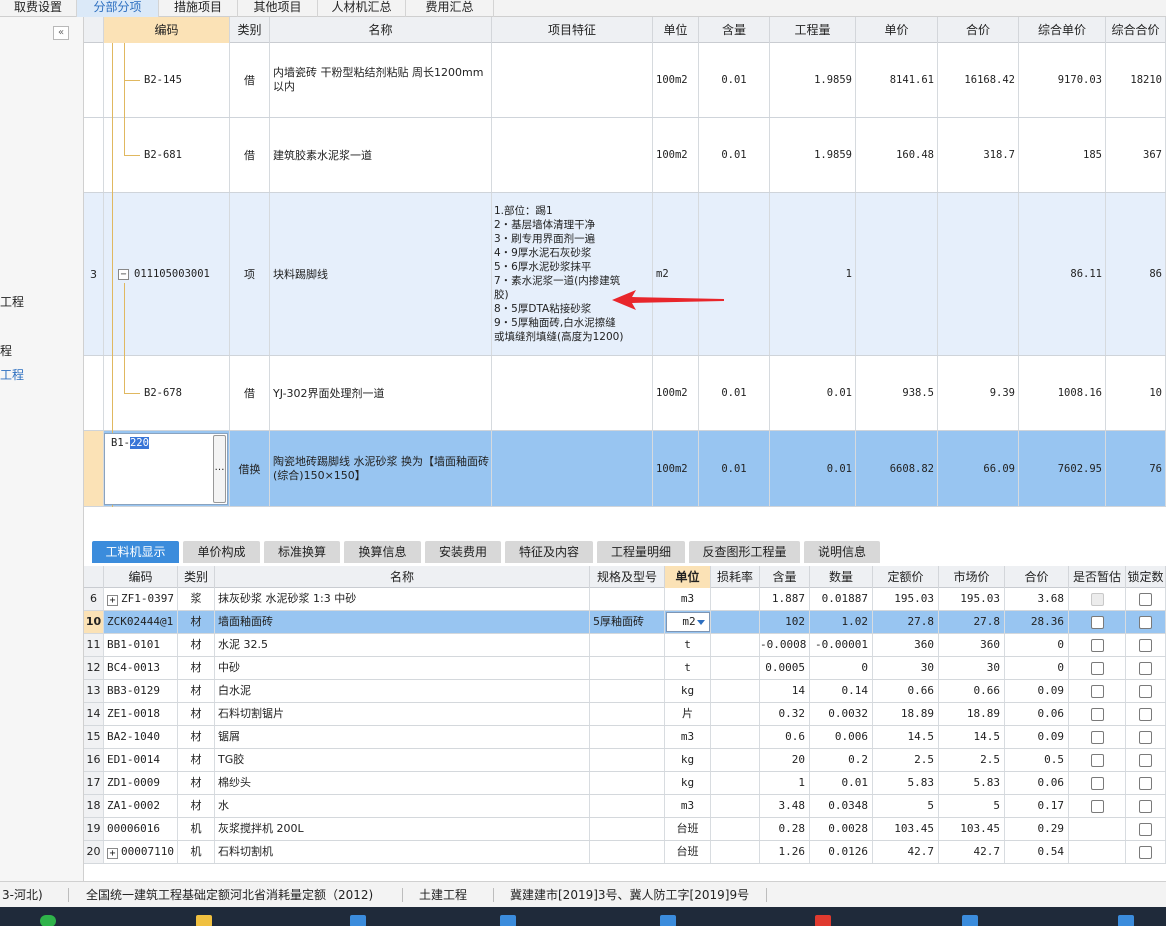 This screenshot has height=926, width=1166. I want to click on row-code: BA2-1040, so click(141, 737).